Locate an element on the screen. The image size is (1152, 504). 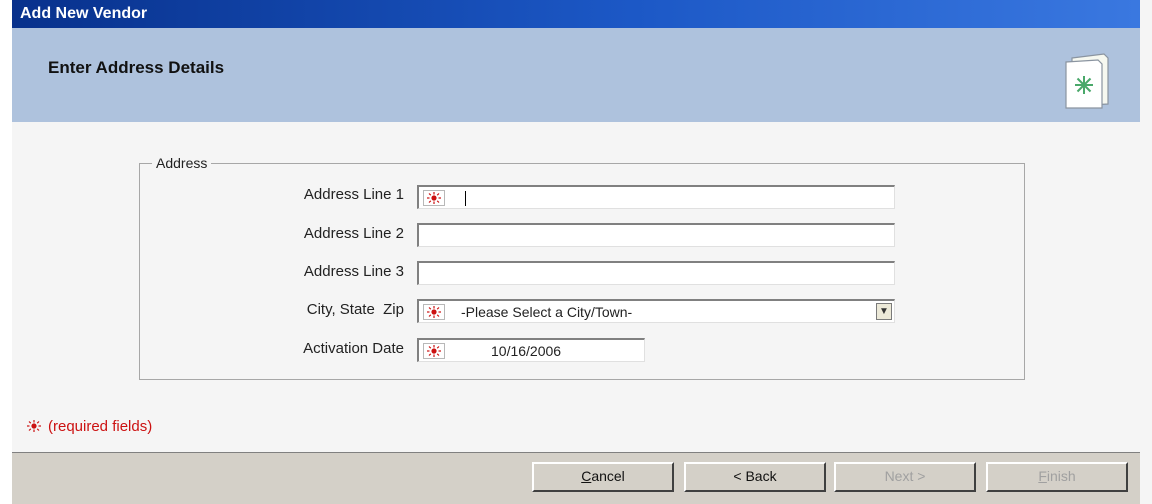
cancel-mnemonic: C is located at coordinates (586, 476).